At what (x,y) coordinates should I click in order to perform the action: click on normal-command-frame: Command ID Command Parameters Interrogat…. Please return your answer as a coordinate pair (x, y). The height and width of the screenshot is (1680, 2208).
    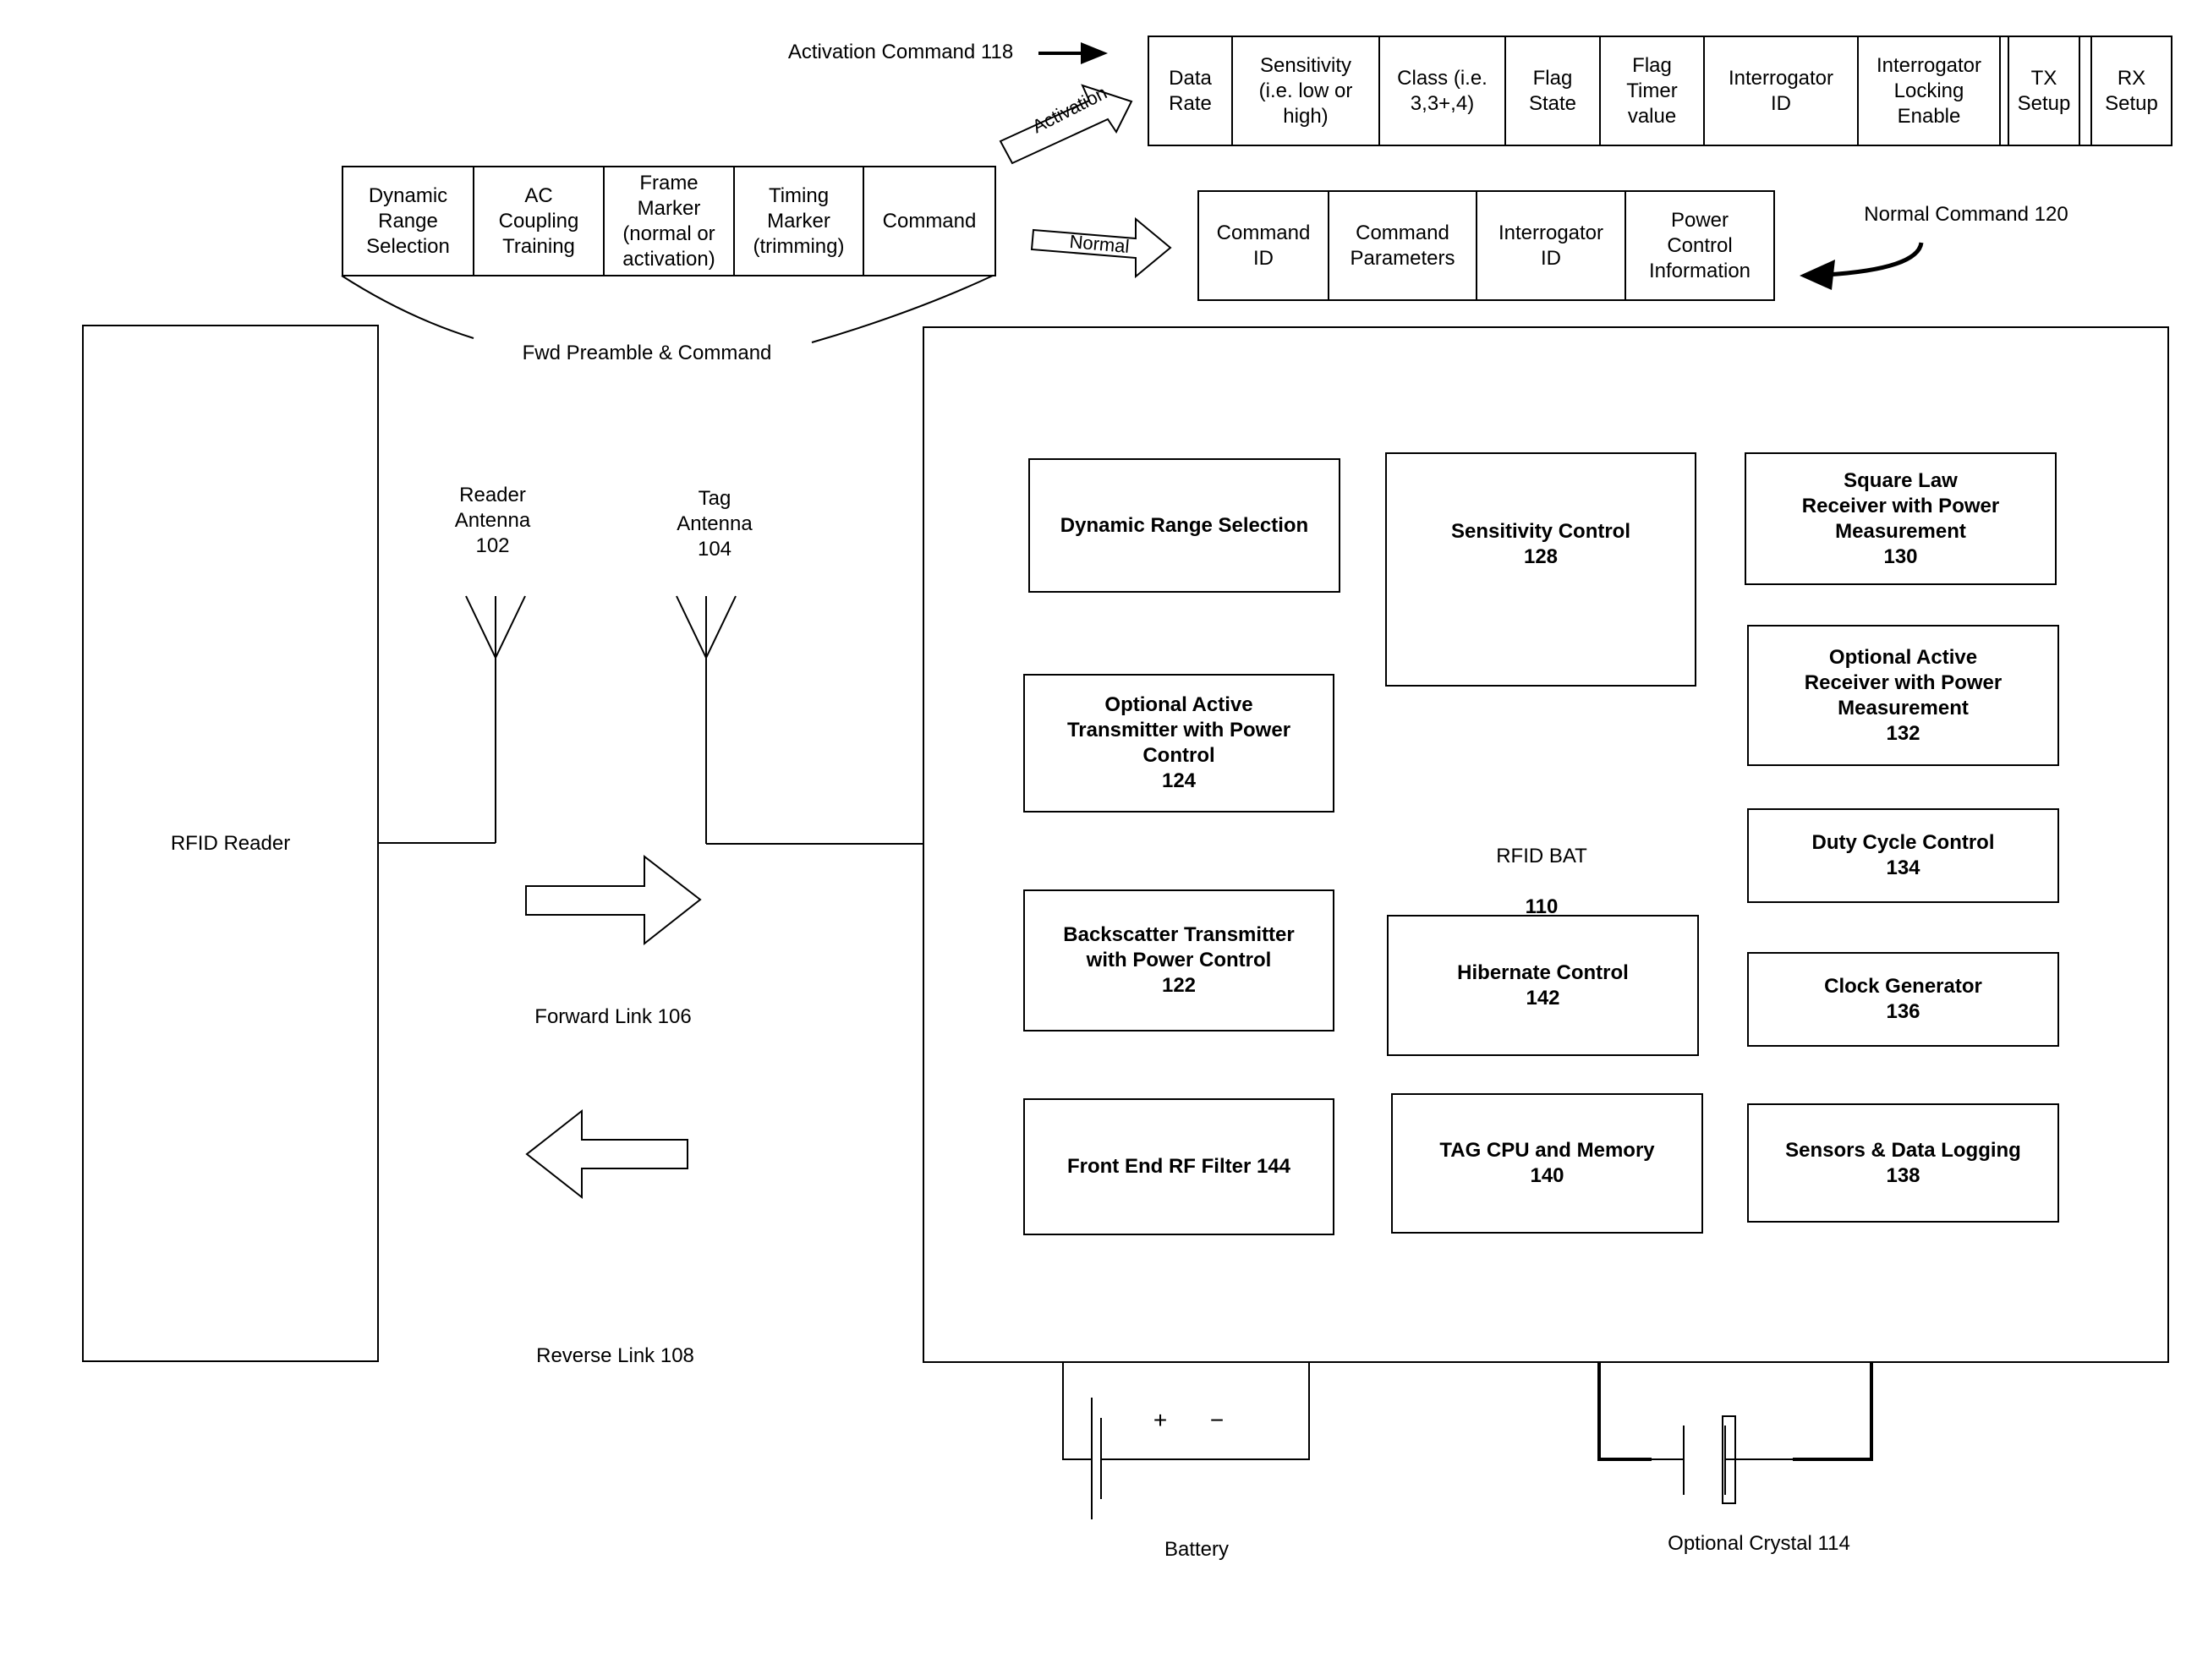
    Looking at the image, I should click on (1486, 246).